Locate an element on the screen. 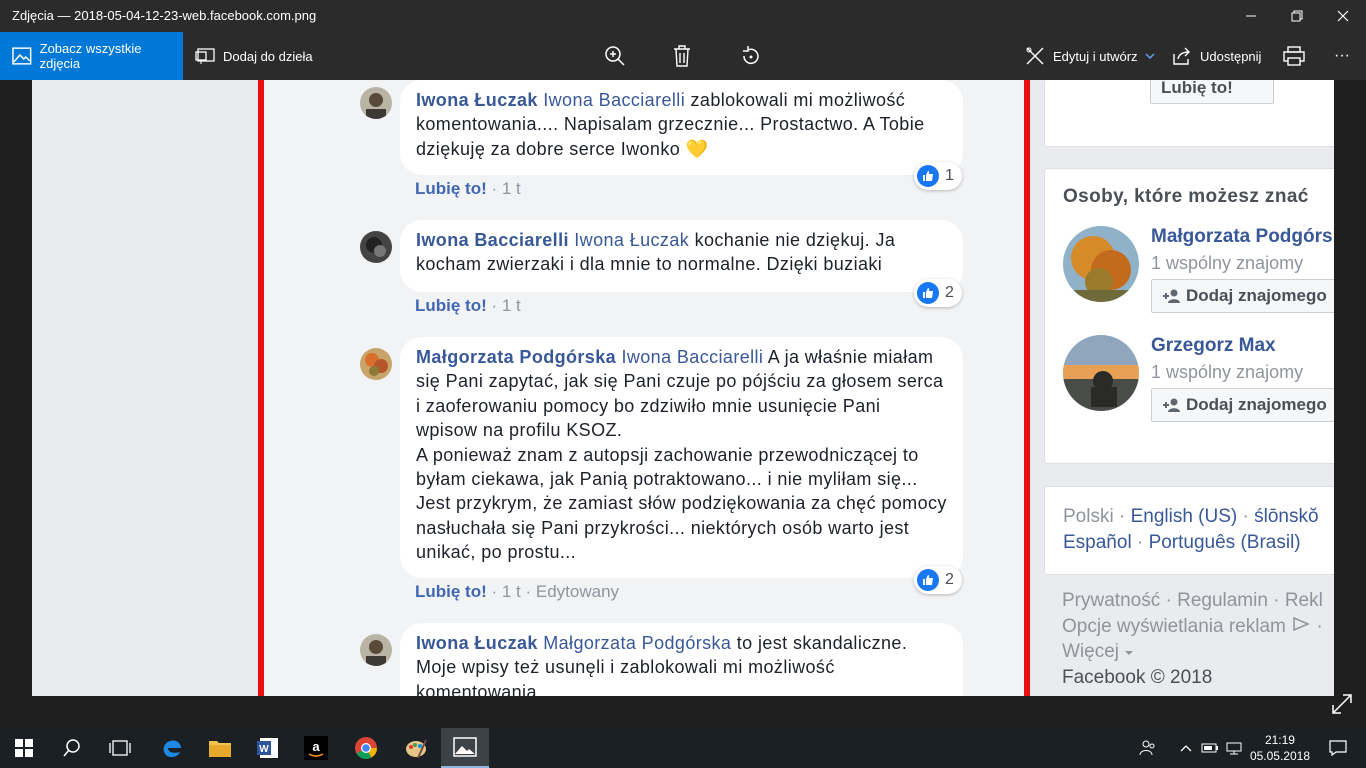 This screenshot has width=1366, height=768. delete-button is located at coordinates (682, 56).